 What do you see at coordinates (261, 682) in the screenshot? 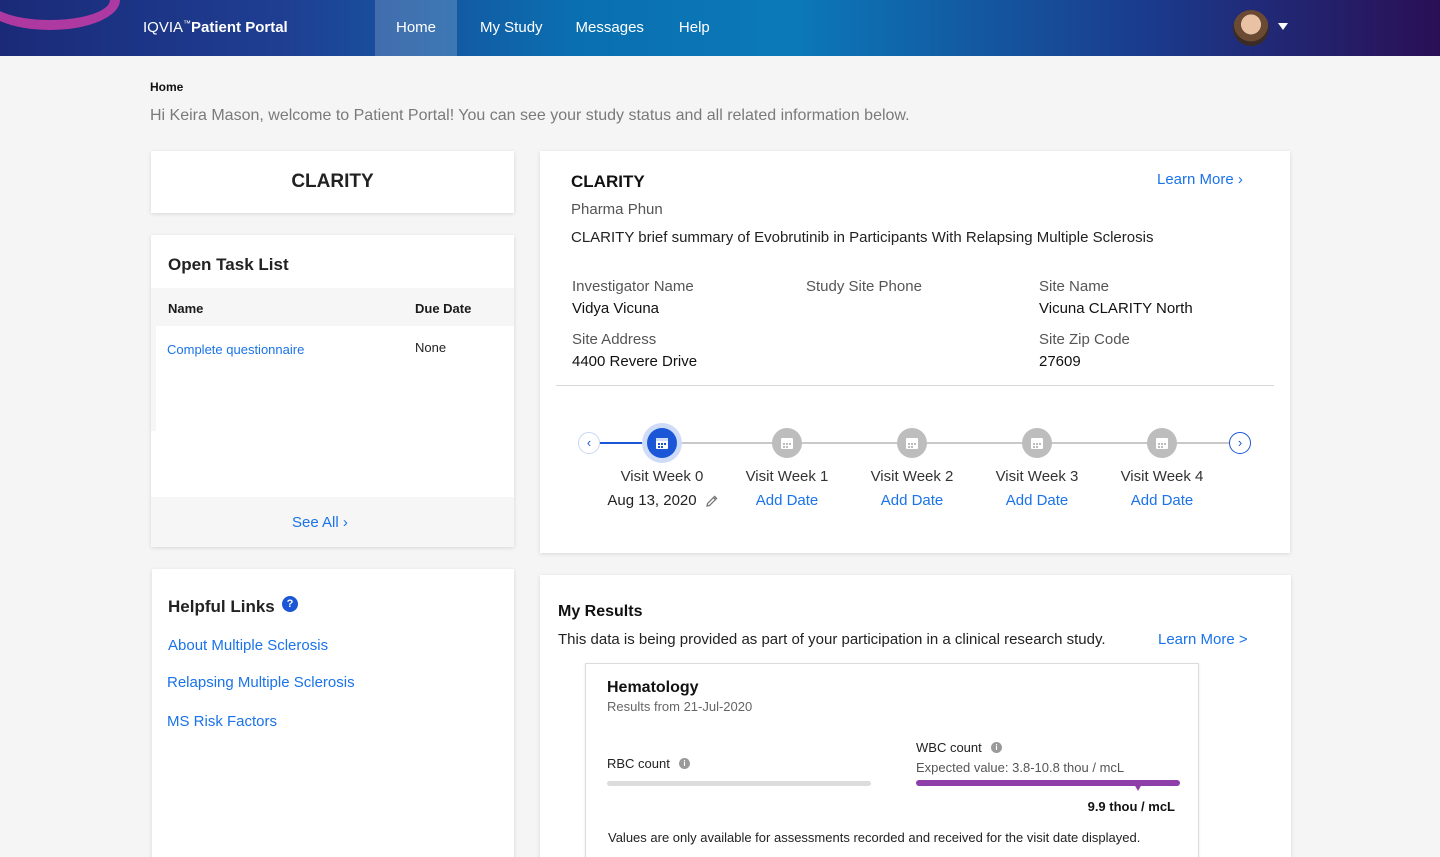
I see `link-relapsing-ms: Relapsing Multiple Sclerosis` at bounding box center [261, 682].